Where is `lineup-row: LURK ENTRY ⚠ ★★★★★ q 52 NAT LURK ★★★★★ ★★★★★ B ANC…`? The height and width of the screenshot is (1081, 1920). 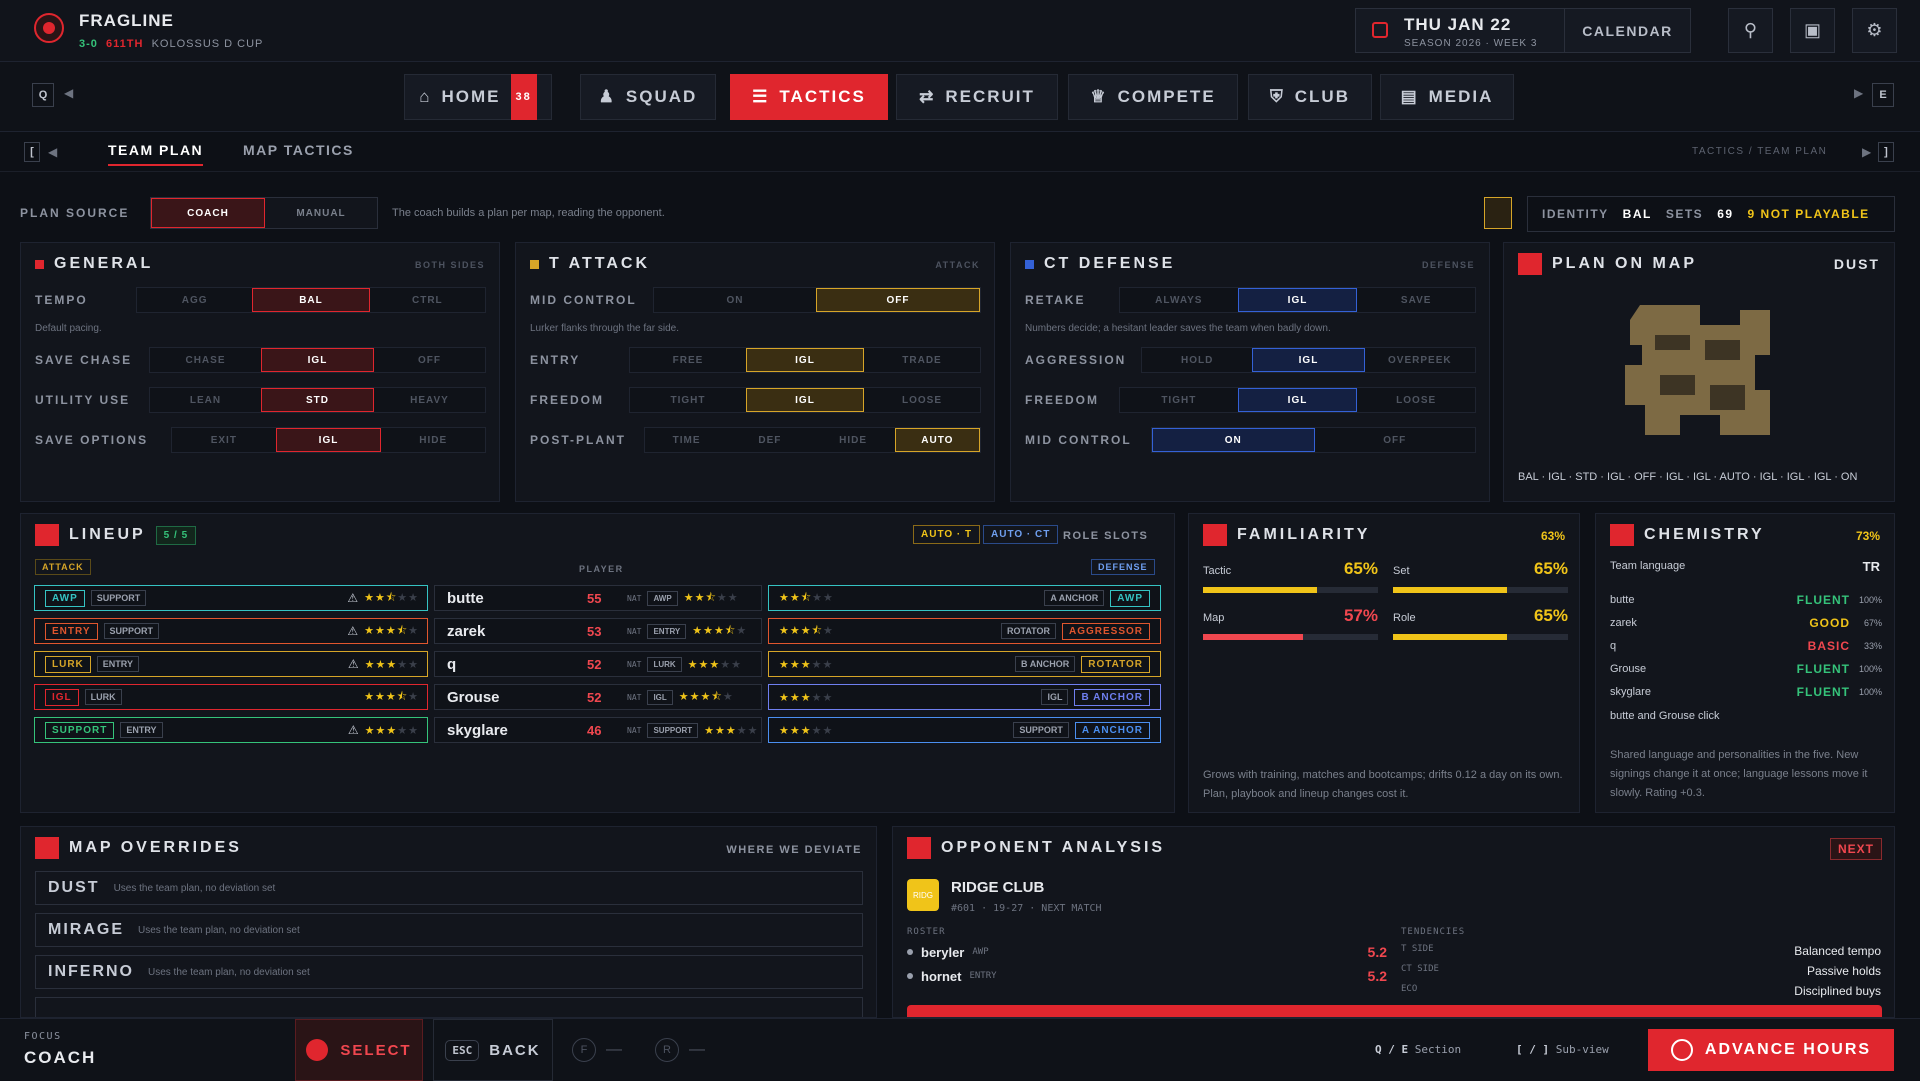
lineup-row: LURK ENTRY ⚠ ★★★★★ q 52 NAT LURK ★★★★★ ★★★★★ B ANC… is located at coordinates (597, 664).